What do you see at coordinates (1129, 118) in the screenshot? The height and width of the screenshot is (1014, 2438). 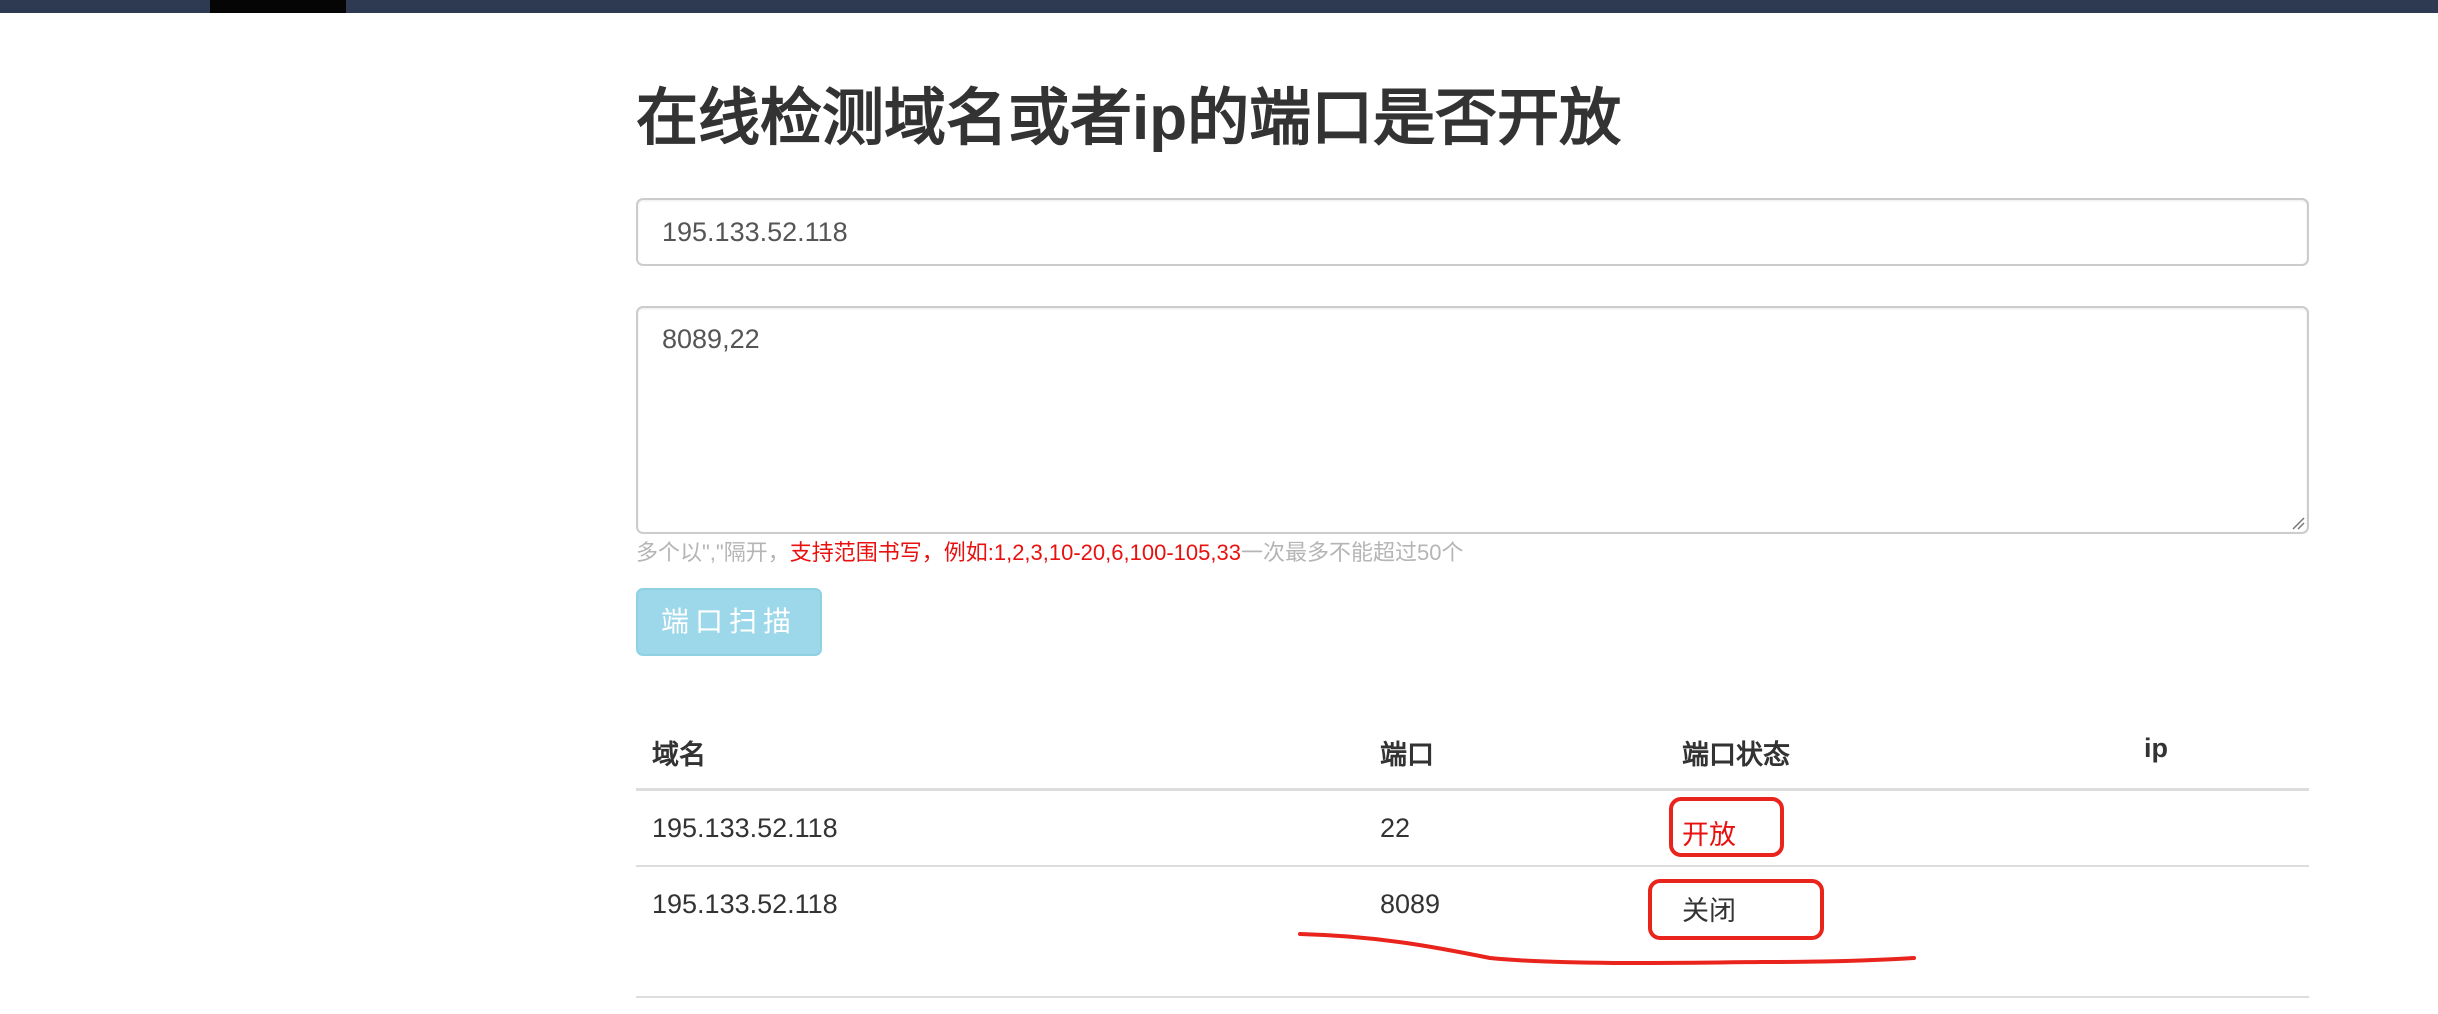 I see `page-title: 在线检测域名或者ip的端口是否开放` at bounding box center [1129, 118].